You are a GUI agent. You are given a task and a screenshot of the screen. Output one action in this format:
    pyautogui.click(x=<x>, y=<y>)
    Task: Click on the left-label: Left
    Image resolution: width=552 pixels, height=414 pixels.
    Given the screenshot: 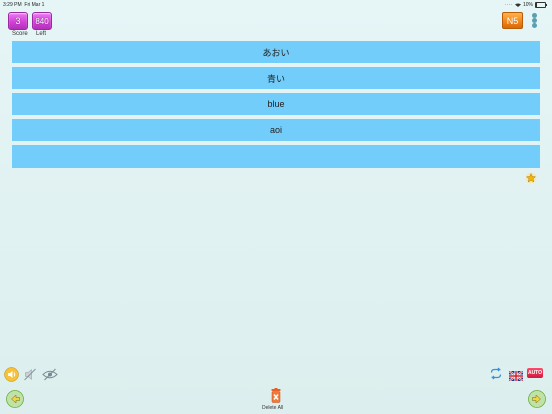 What is the action you would take?
    pyautogui.click(x=41, y=34)
    